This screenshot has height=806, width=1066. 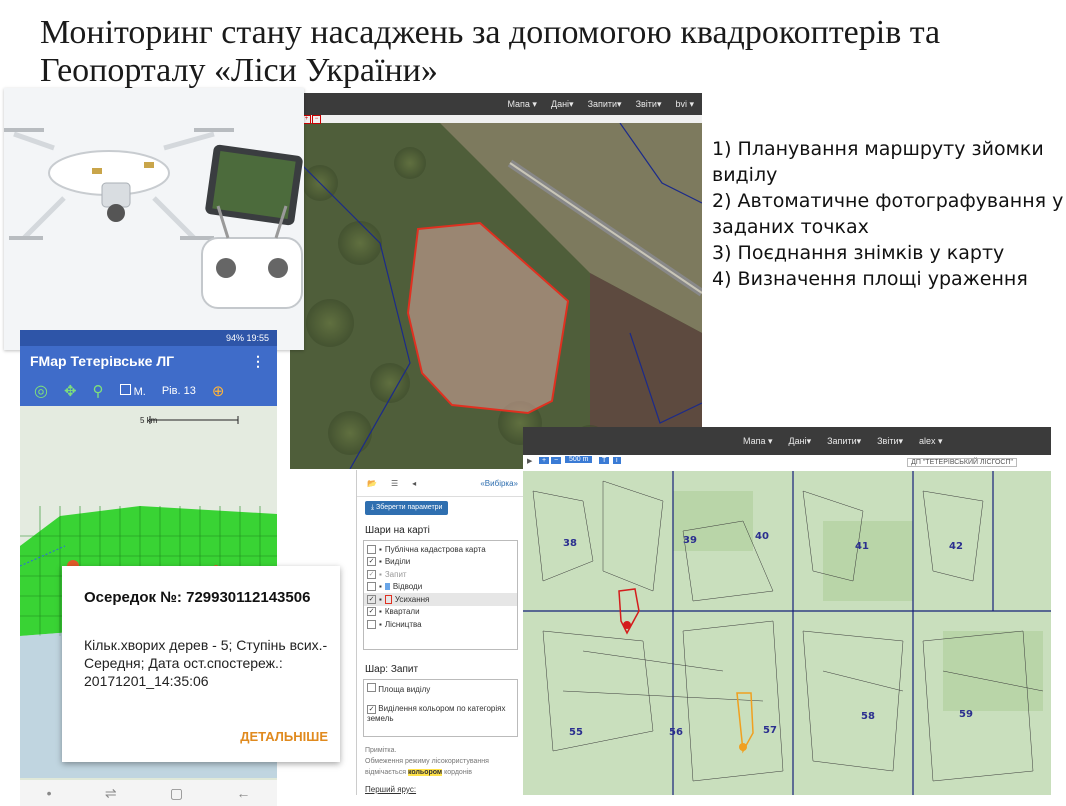 I want to click on layer-row-allocations: ▪ Відводи, so click(x=440, y=587).